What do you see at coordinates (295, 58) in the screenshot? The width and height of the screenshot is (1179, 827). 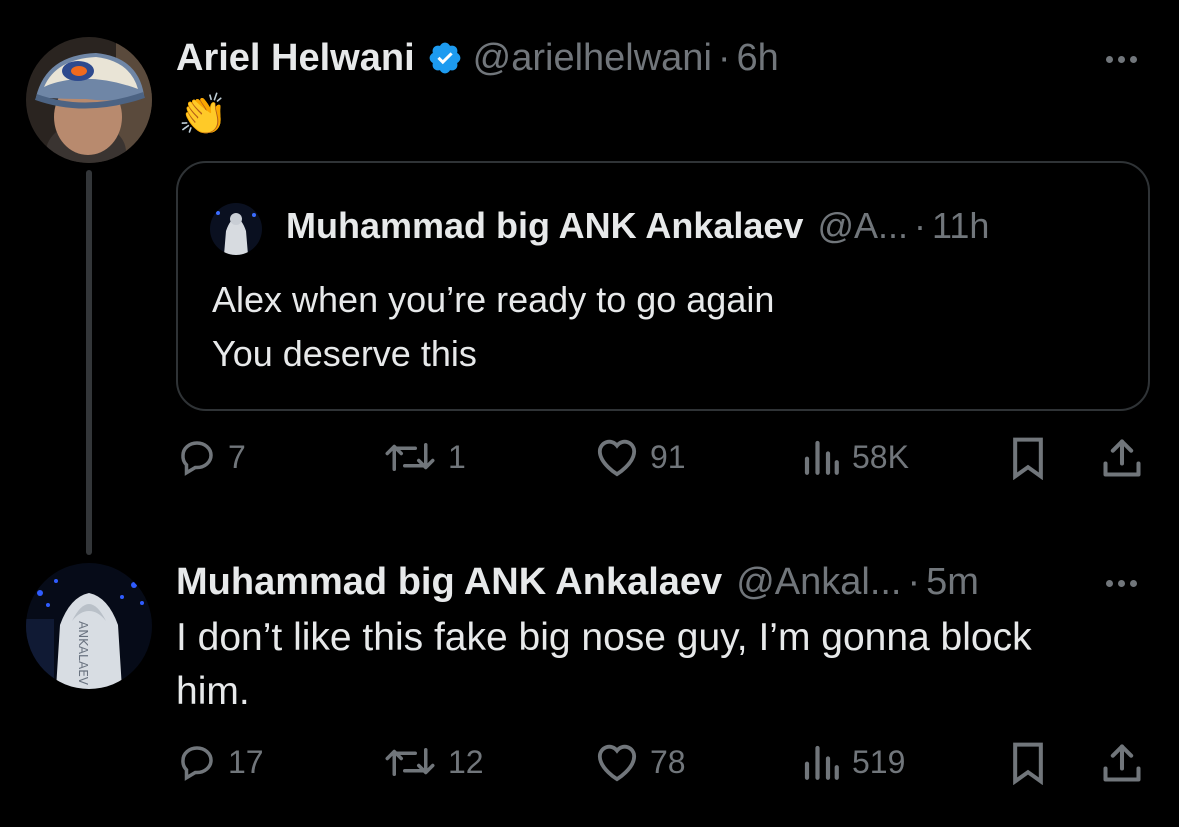 I see `author-name: Ariel Helwani` at bounding box center [295, 58].